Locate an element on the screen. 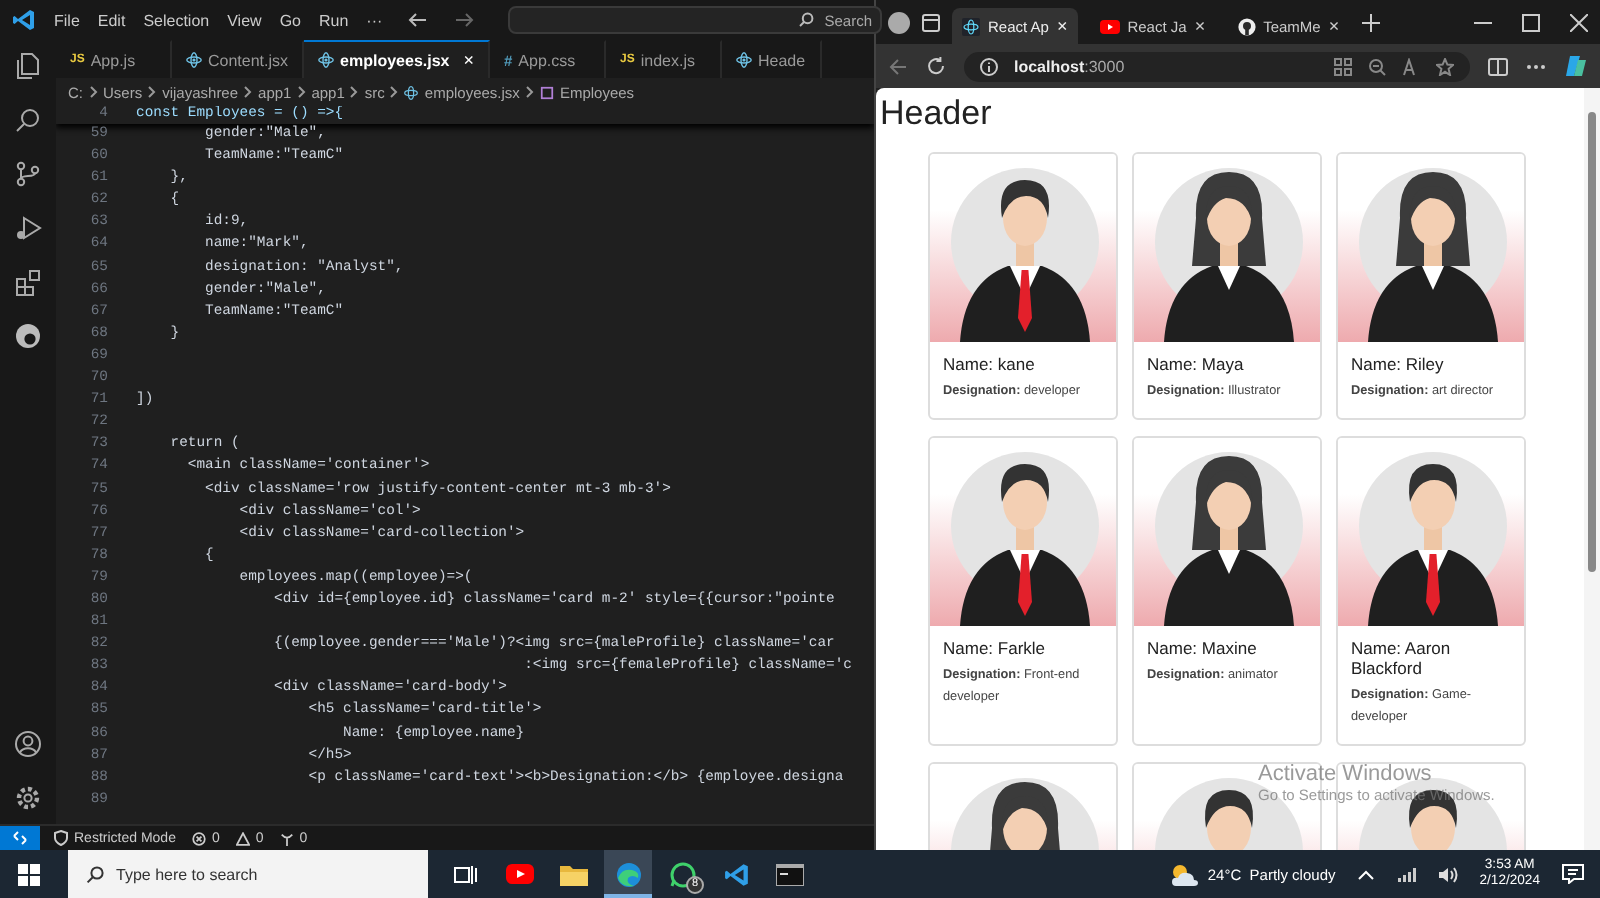 The width and height of the screenshot is (1600, 898). warning-icon is located at coordinates (242, 838).